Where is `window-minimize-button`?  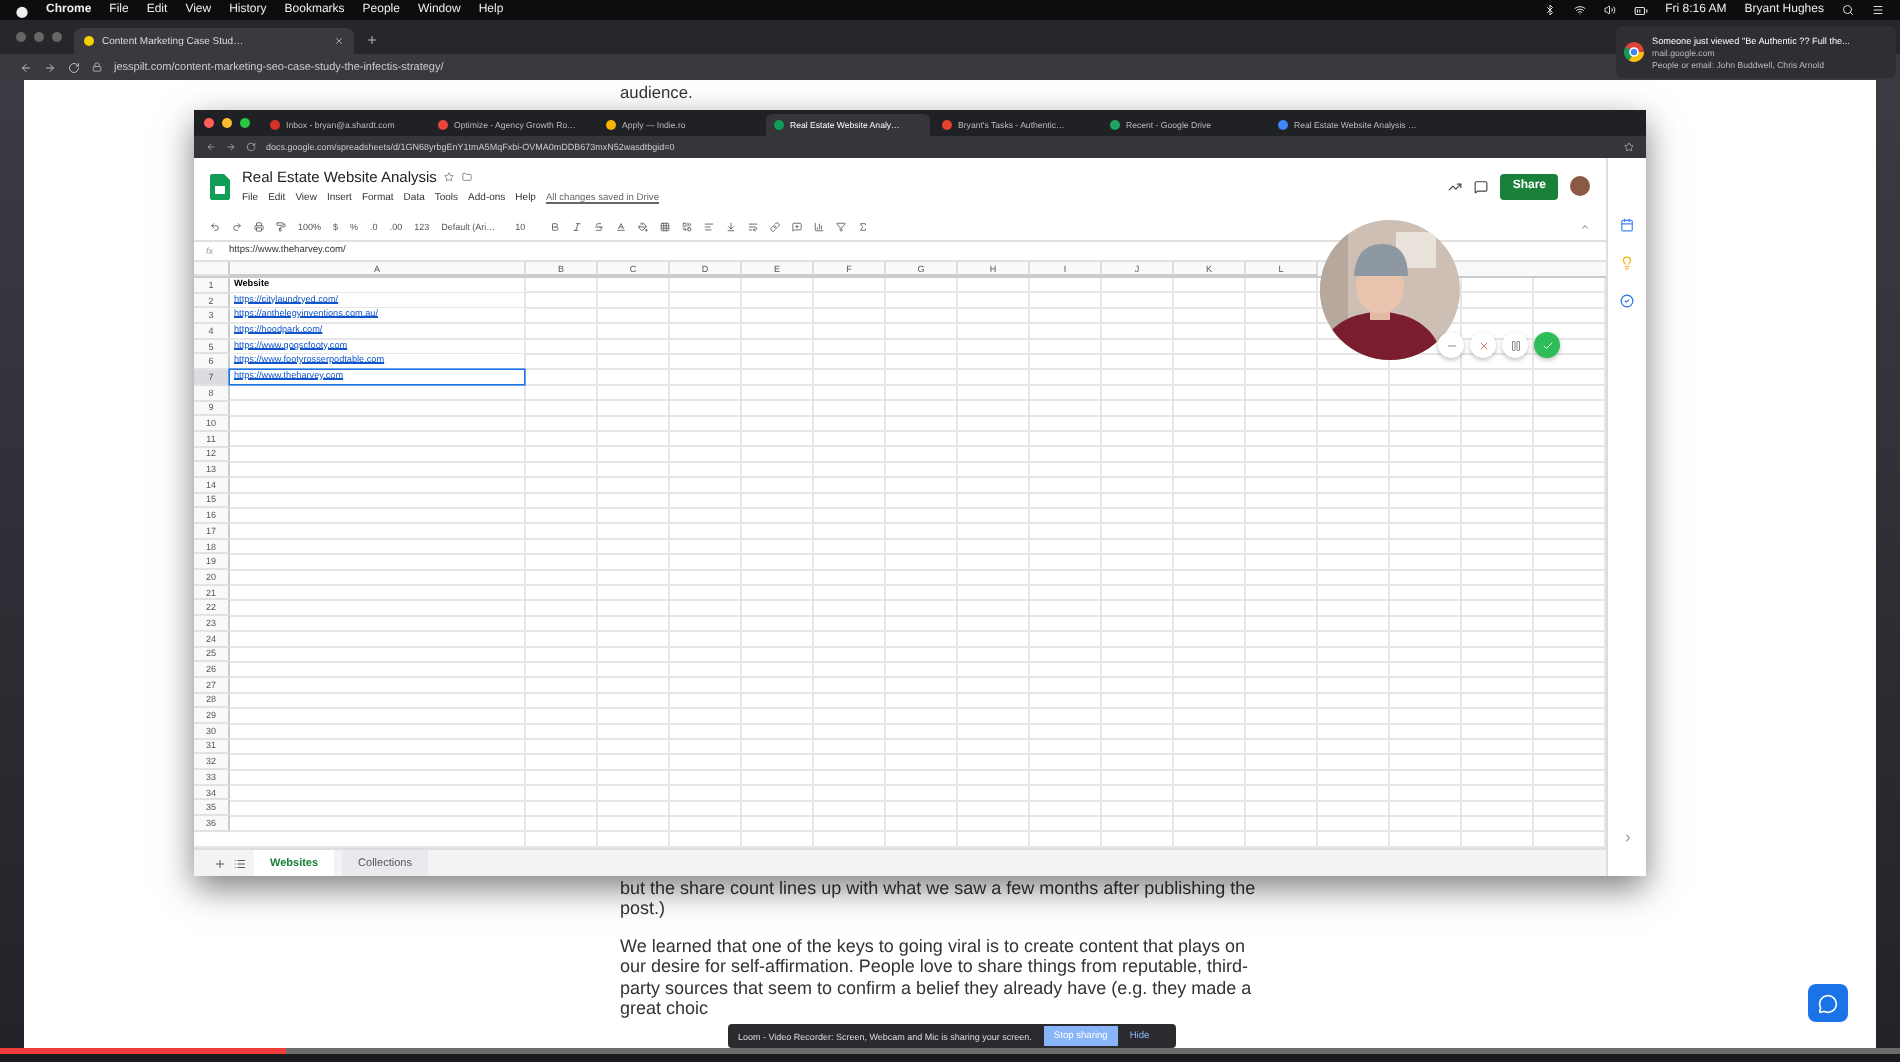
window-minimize-button is located at coordinates (227, 123).